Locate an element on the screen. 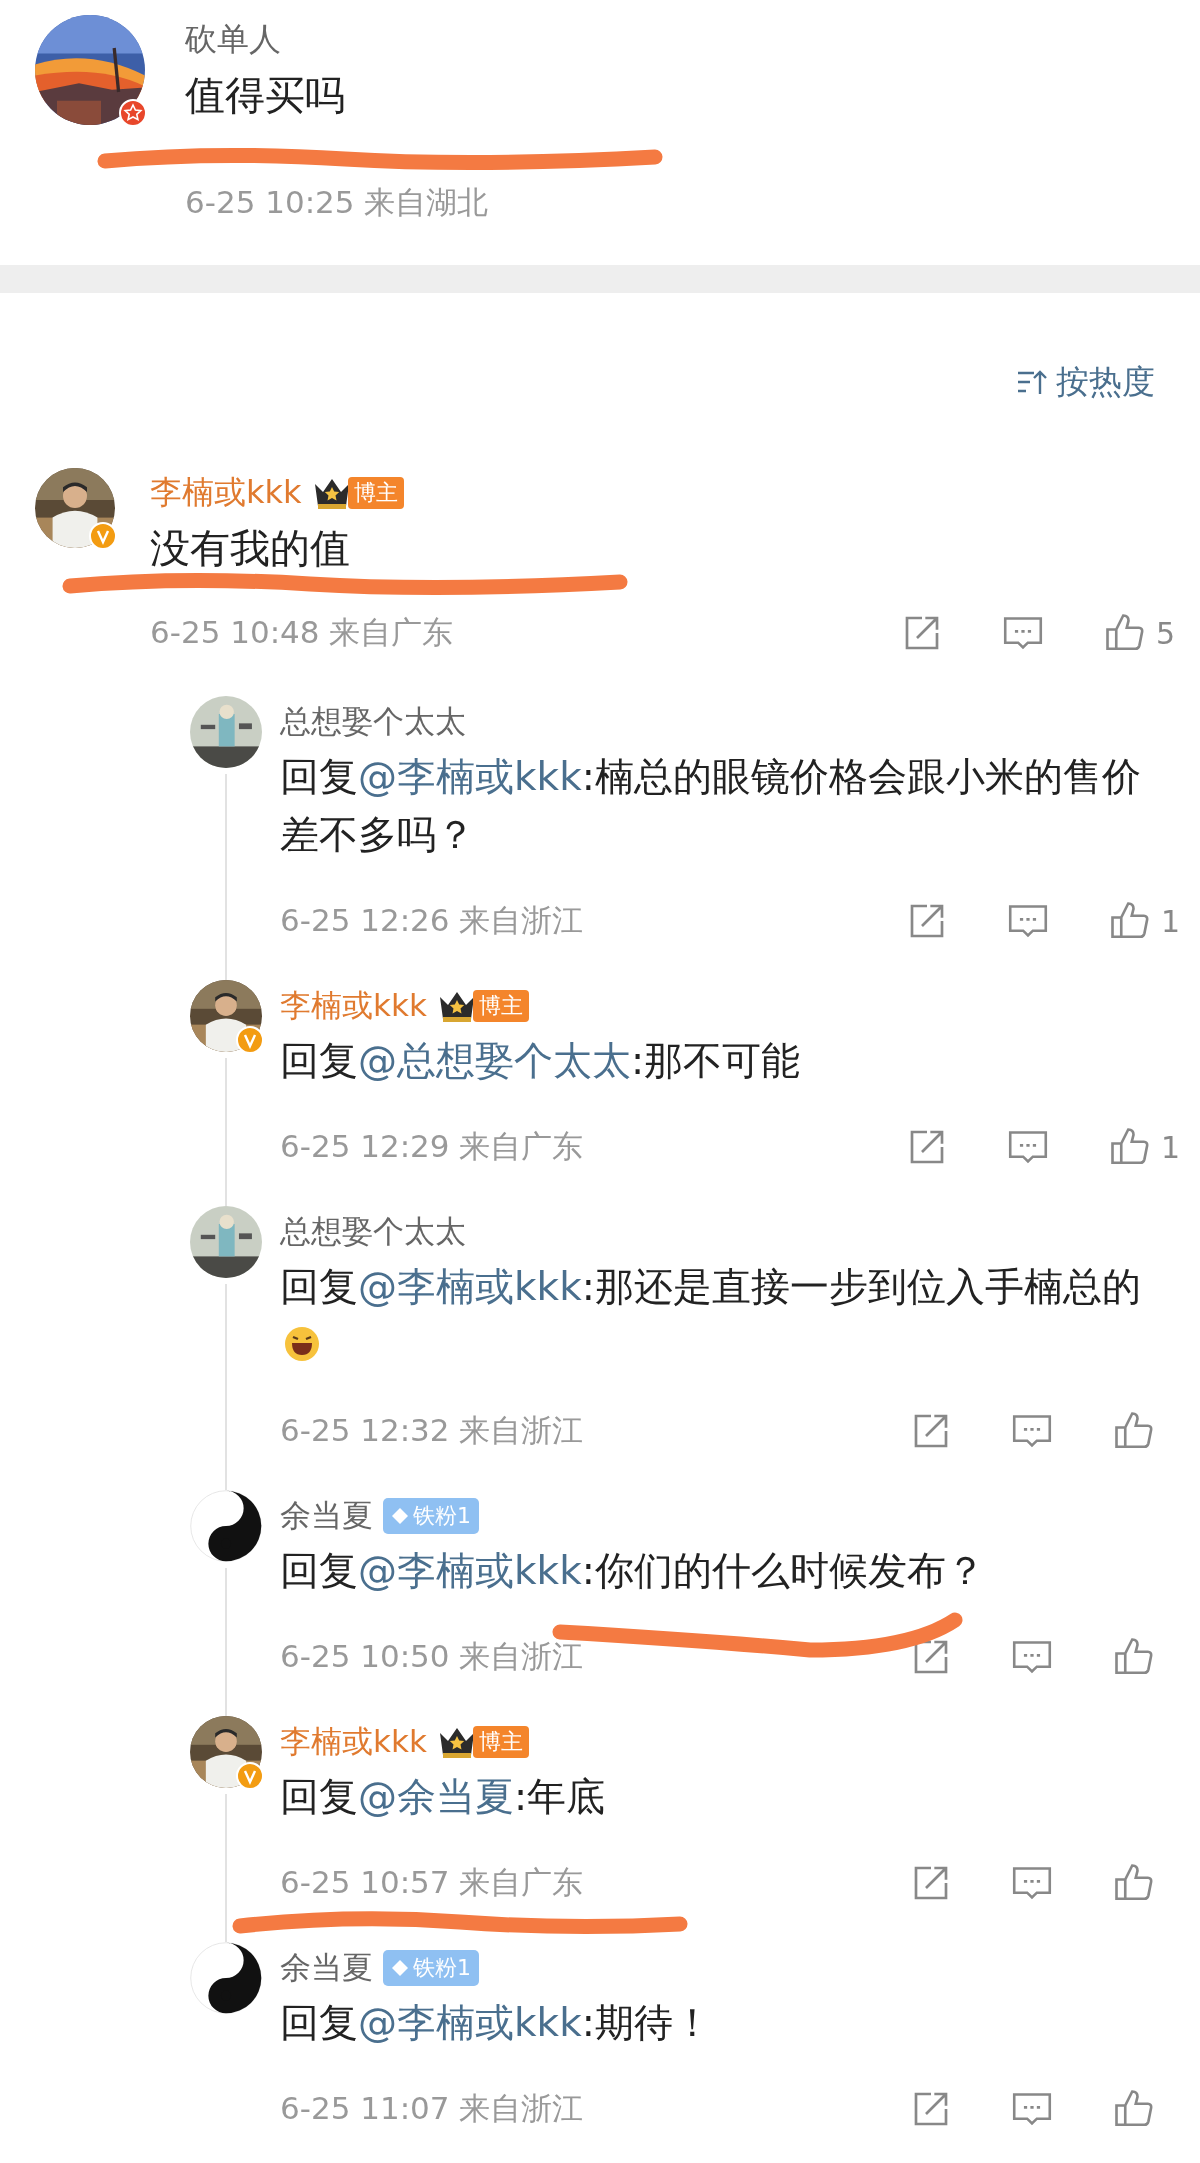  mention-link: @总想娶个太太 is located at coordinates (494, 1060).